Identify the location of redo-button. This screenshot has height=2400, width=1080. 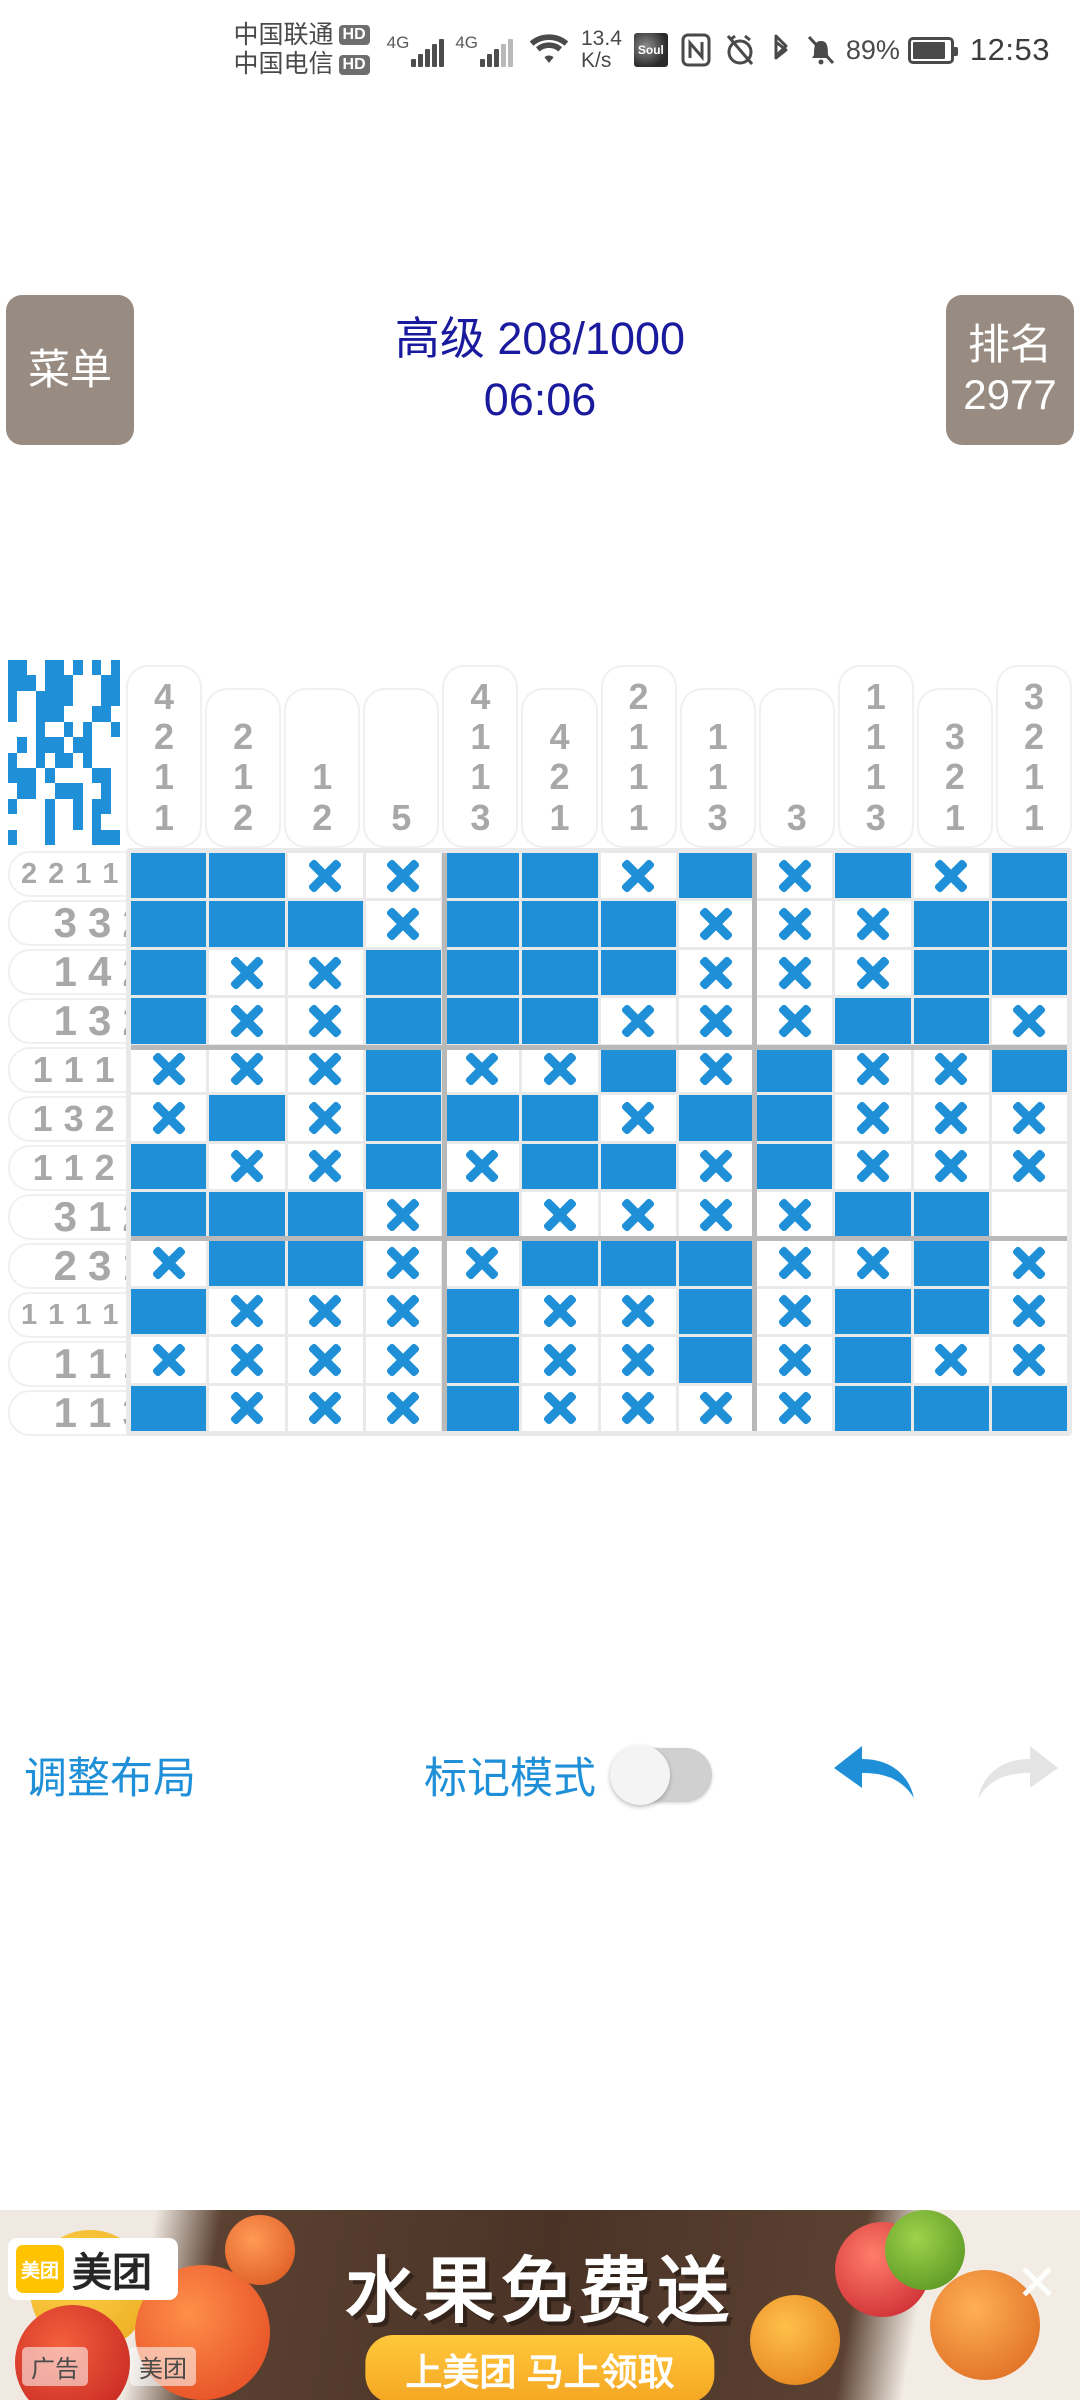
(1022, 1775).